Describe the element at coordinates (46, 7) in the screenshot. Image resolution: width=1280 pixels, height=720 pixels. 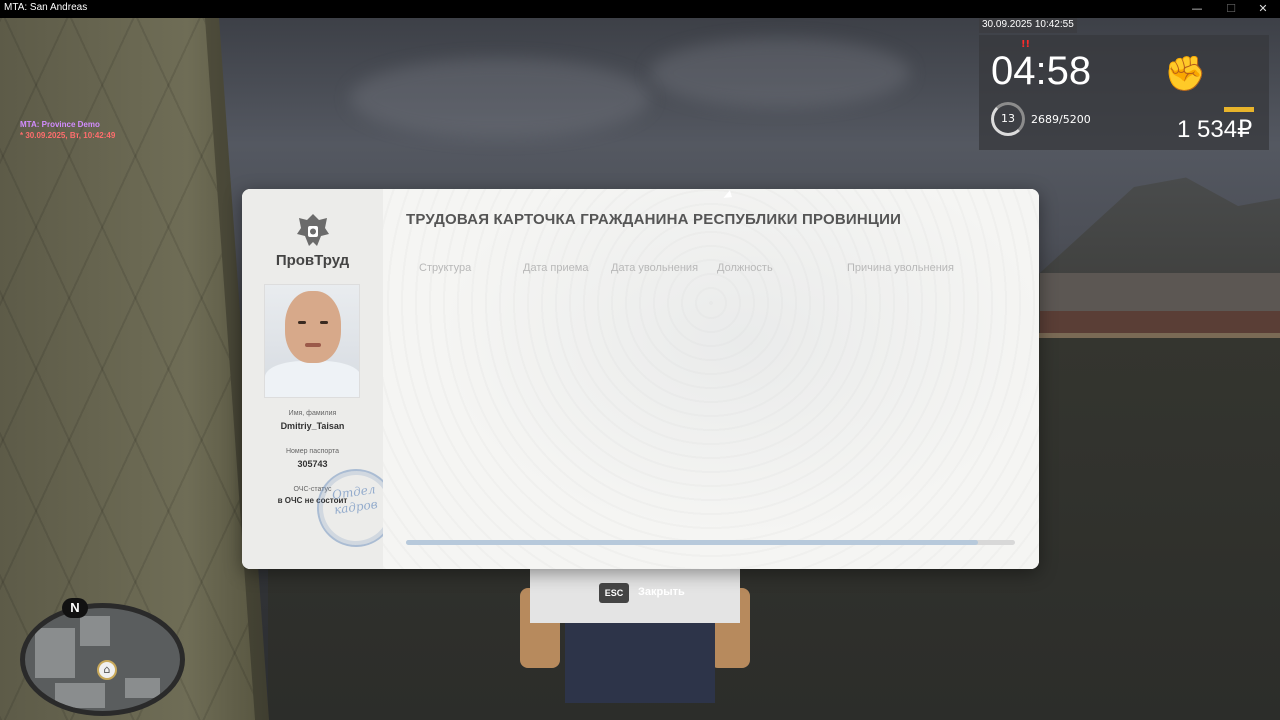
I see `window-title: MTA: San Andreas` at that location.